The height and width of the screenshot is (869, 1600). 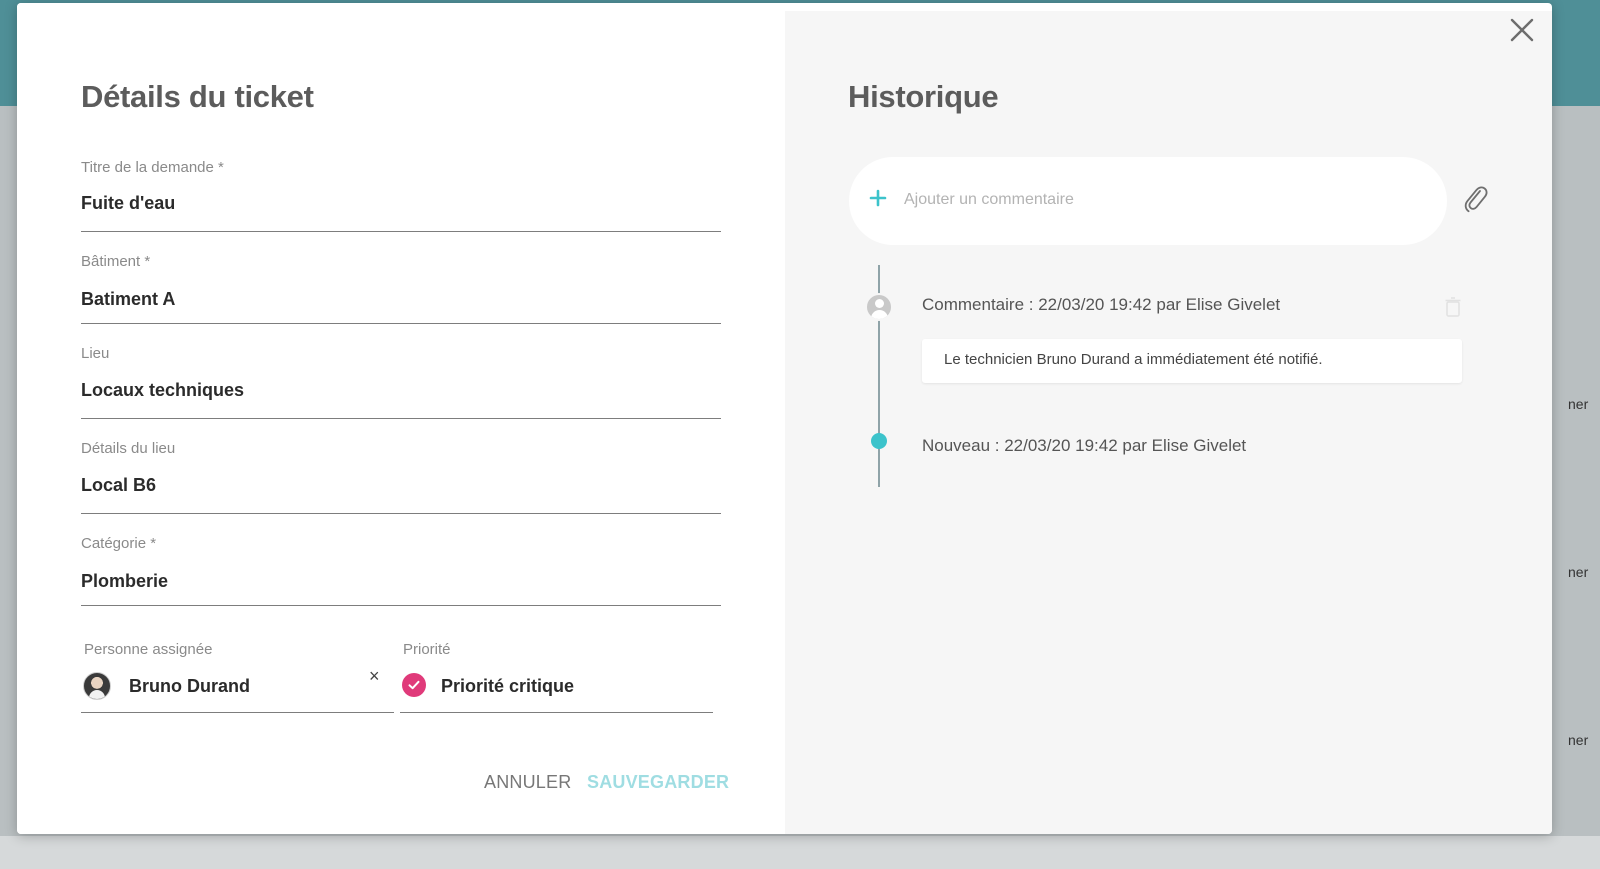 I want to click on assignee-name: Bruno Durand, so click(x=189, y=686).